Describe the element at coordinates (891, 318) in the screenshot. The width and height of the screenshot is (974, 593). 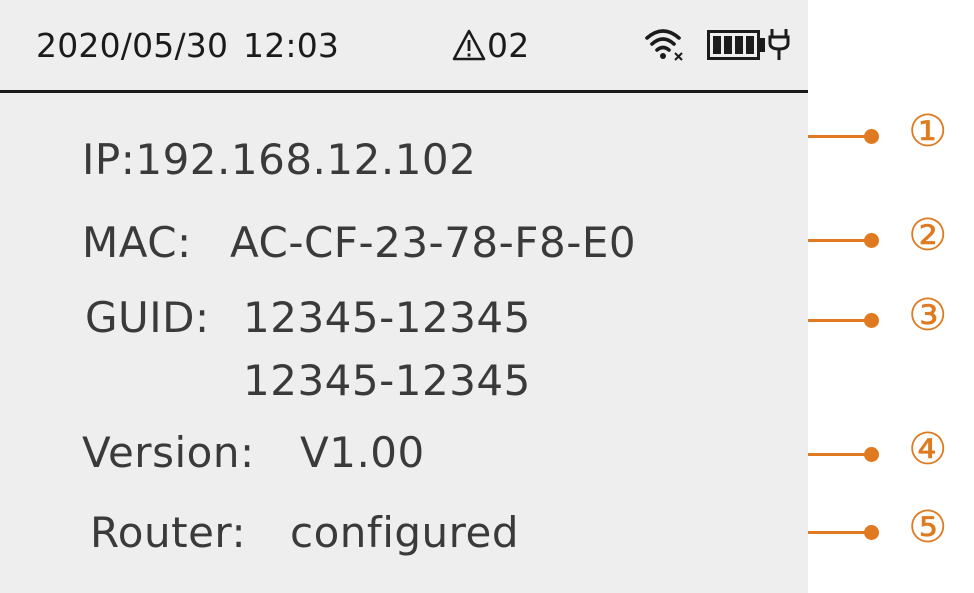
I see `callout-3: ③` at that location.